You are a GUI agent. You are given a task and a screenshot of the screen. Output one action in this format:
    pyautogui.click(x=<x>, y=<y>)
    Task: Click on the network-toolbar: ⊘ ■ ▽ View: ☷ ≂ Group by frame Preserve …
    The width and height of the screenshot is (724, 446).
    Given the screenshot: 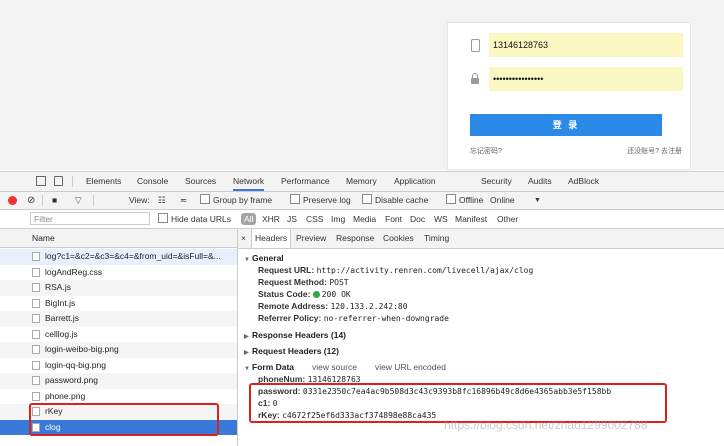 What is the action you would take?
    pyautogui.click(x=362, y=201)
    